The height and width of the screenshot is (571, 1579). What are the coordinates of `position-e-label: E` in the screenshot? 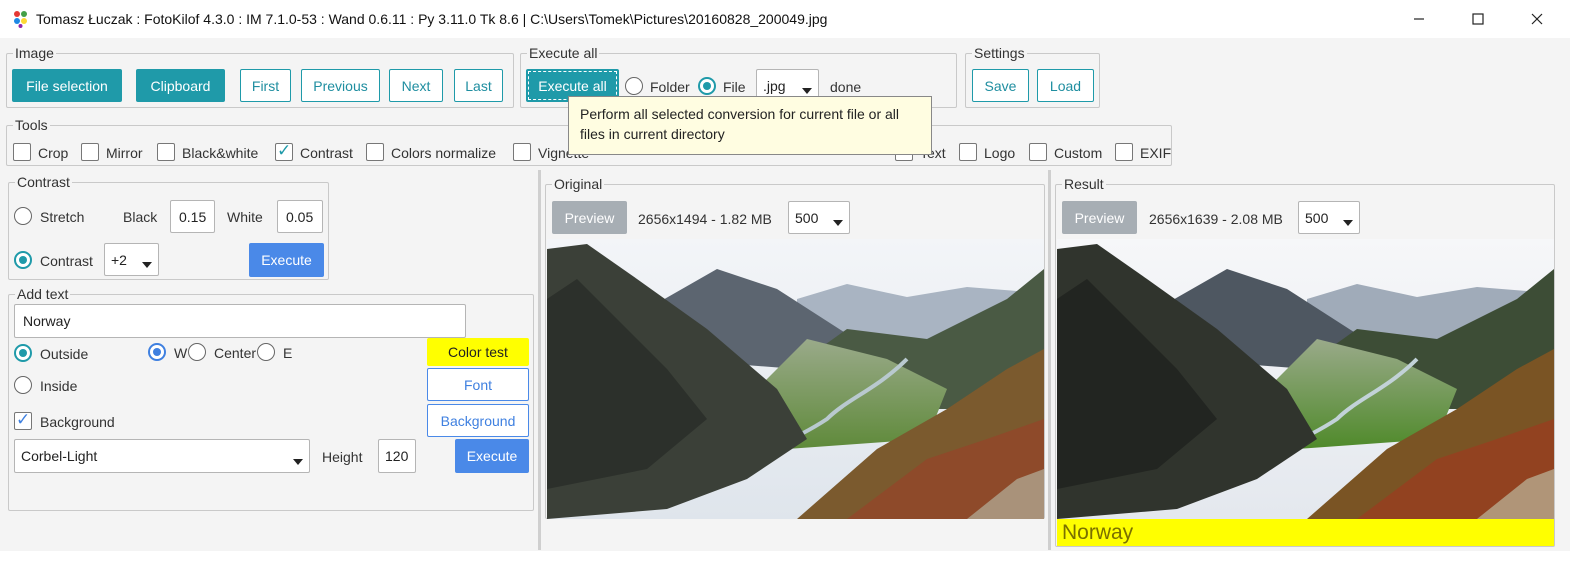 It's located at (288, 353).